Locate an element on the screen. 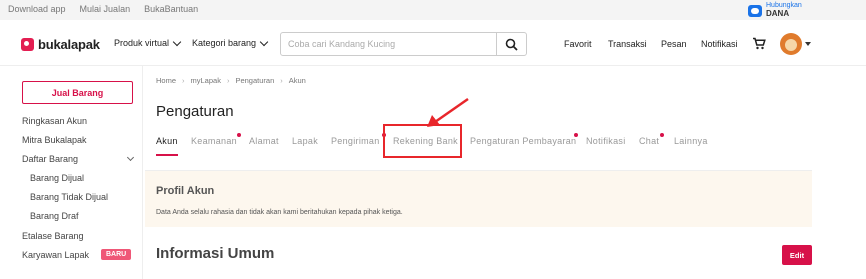  tab-chat: Chat is located at coordinates (651, 139).